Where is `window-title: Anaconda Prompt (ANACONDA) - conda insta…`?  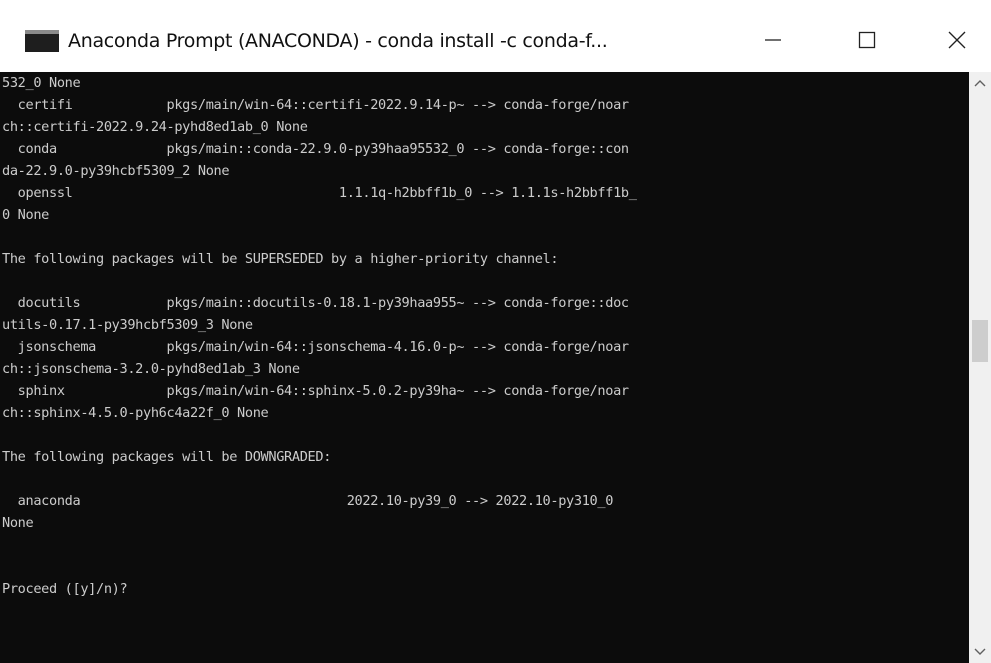 window-title: Anaconda Prompt (ANACONDA) - conda insta… is located at coordinates (338, 41).